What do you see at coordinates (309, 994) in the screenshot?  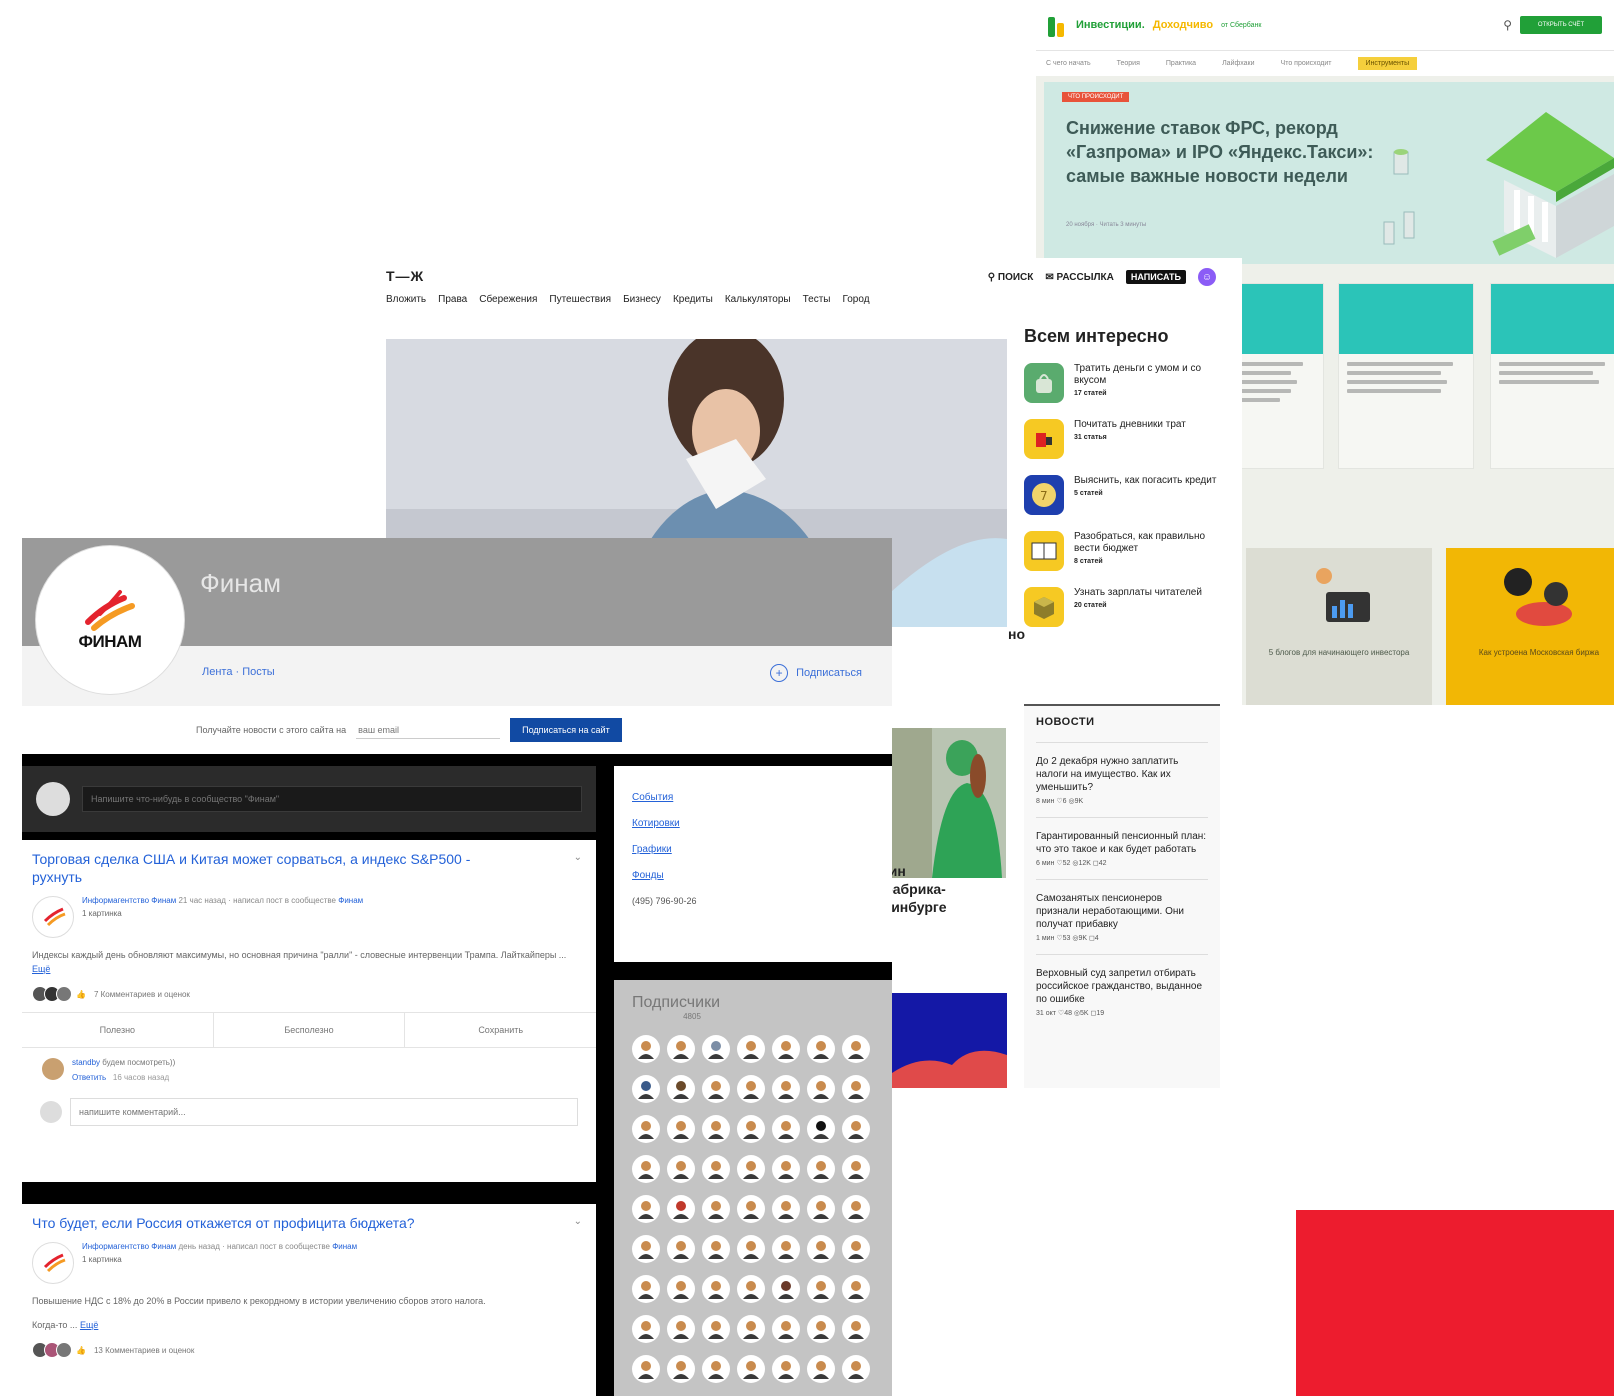 I see `post-reactions: 👍 7 Комментариев и оценок` at bounding box center [309, 994].